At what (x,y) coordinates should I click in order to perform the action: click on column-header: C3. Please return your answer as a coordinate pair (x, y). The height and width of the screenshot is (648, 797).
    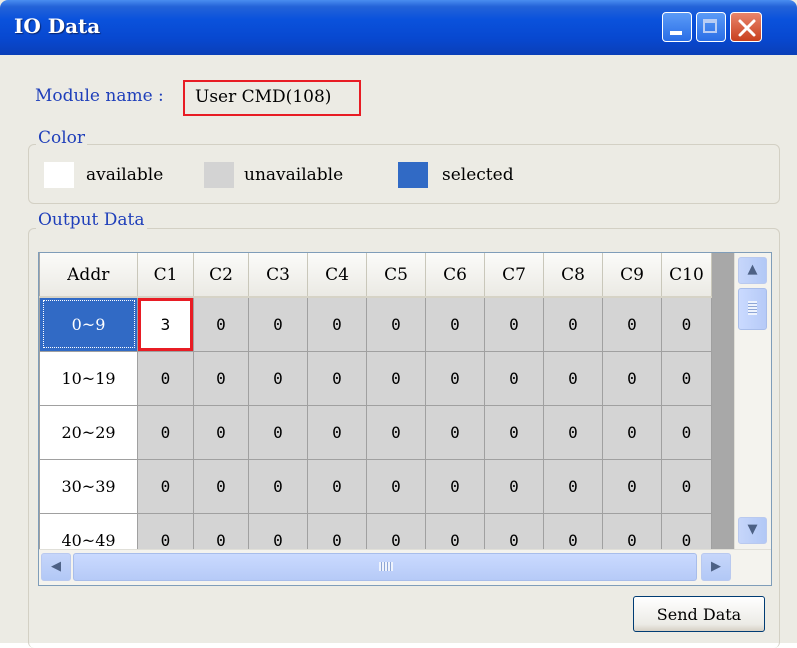
    Looking at the image, I should click on (278, 275).